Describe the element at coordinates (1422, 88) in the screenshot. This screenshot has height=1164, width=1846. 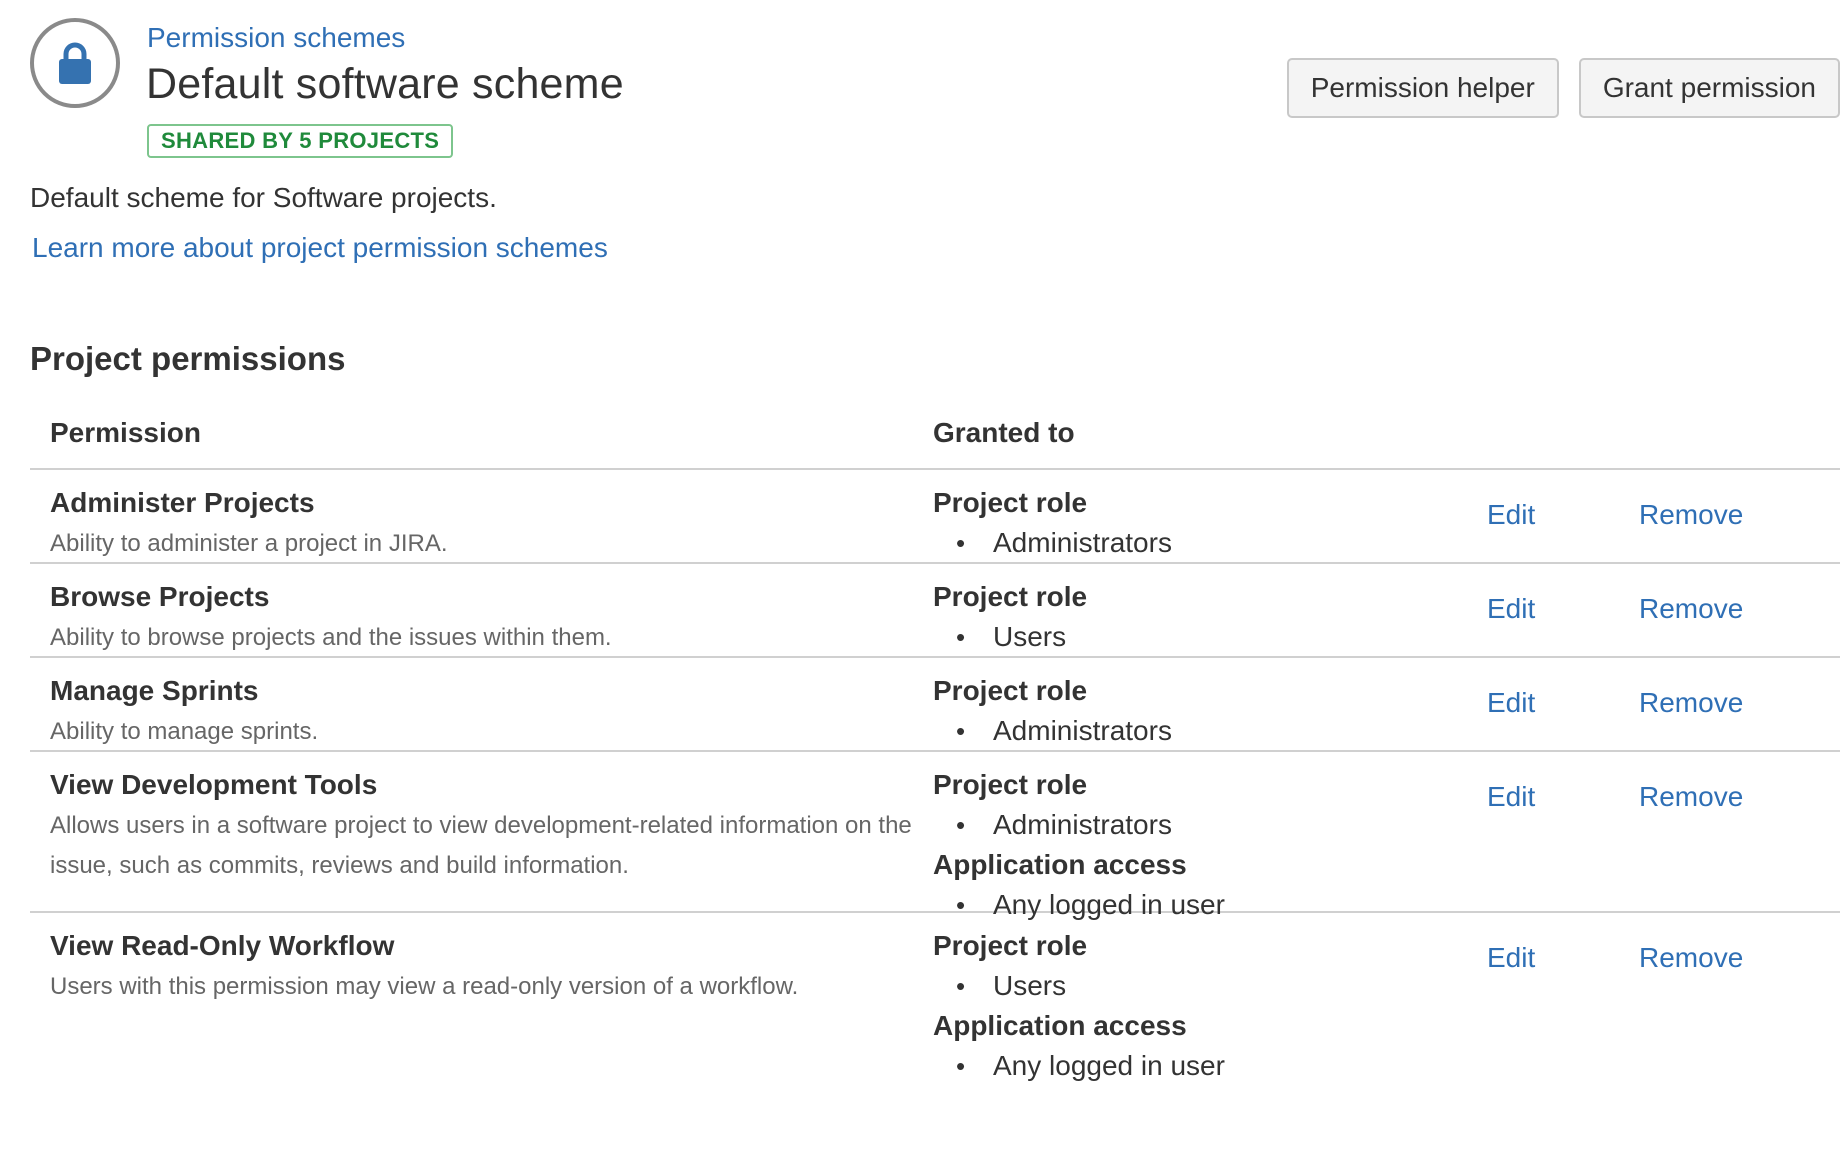
I see `permission-helper-button: Permission helper` at that location.